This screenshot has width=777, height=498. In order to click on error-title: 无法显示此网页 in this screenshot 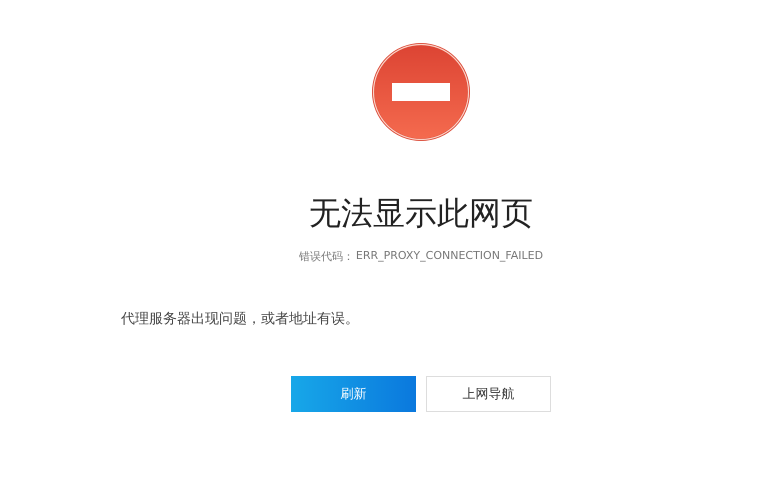, I will do `click(421, 213)`.